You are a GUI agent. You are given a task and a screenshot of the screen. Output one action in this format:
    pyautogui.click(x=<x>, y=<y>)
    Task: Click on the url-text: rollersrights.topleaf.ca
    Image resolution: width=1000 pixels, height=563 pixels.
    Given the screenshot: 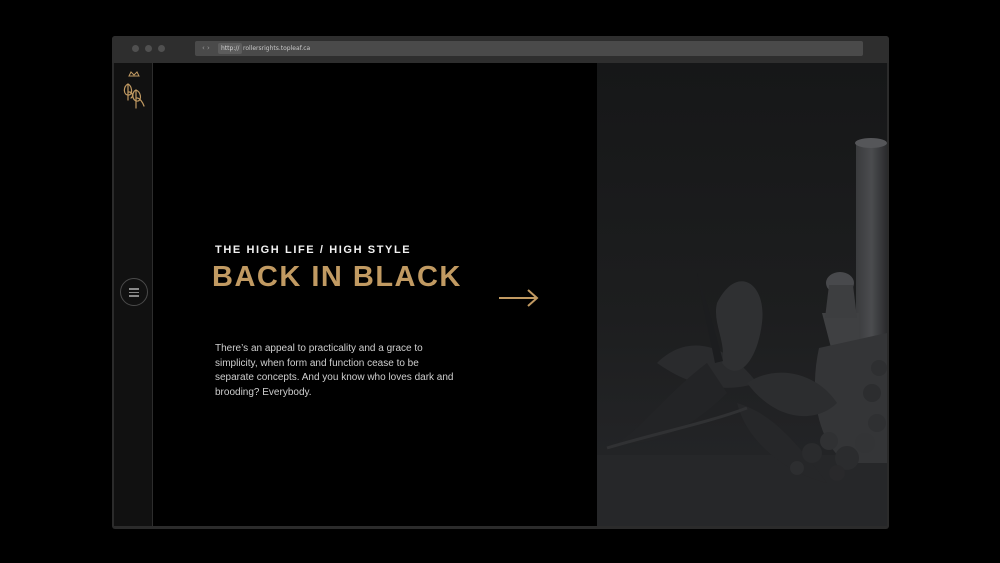 What is the action you would take?
    pyautogui.click(x=276, y=48)
    